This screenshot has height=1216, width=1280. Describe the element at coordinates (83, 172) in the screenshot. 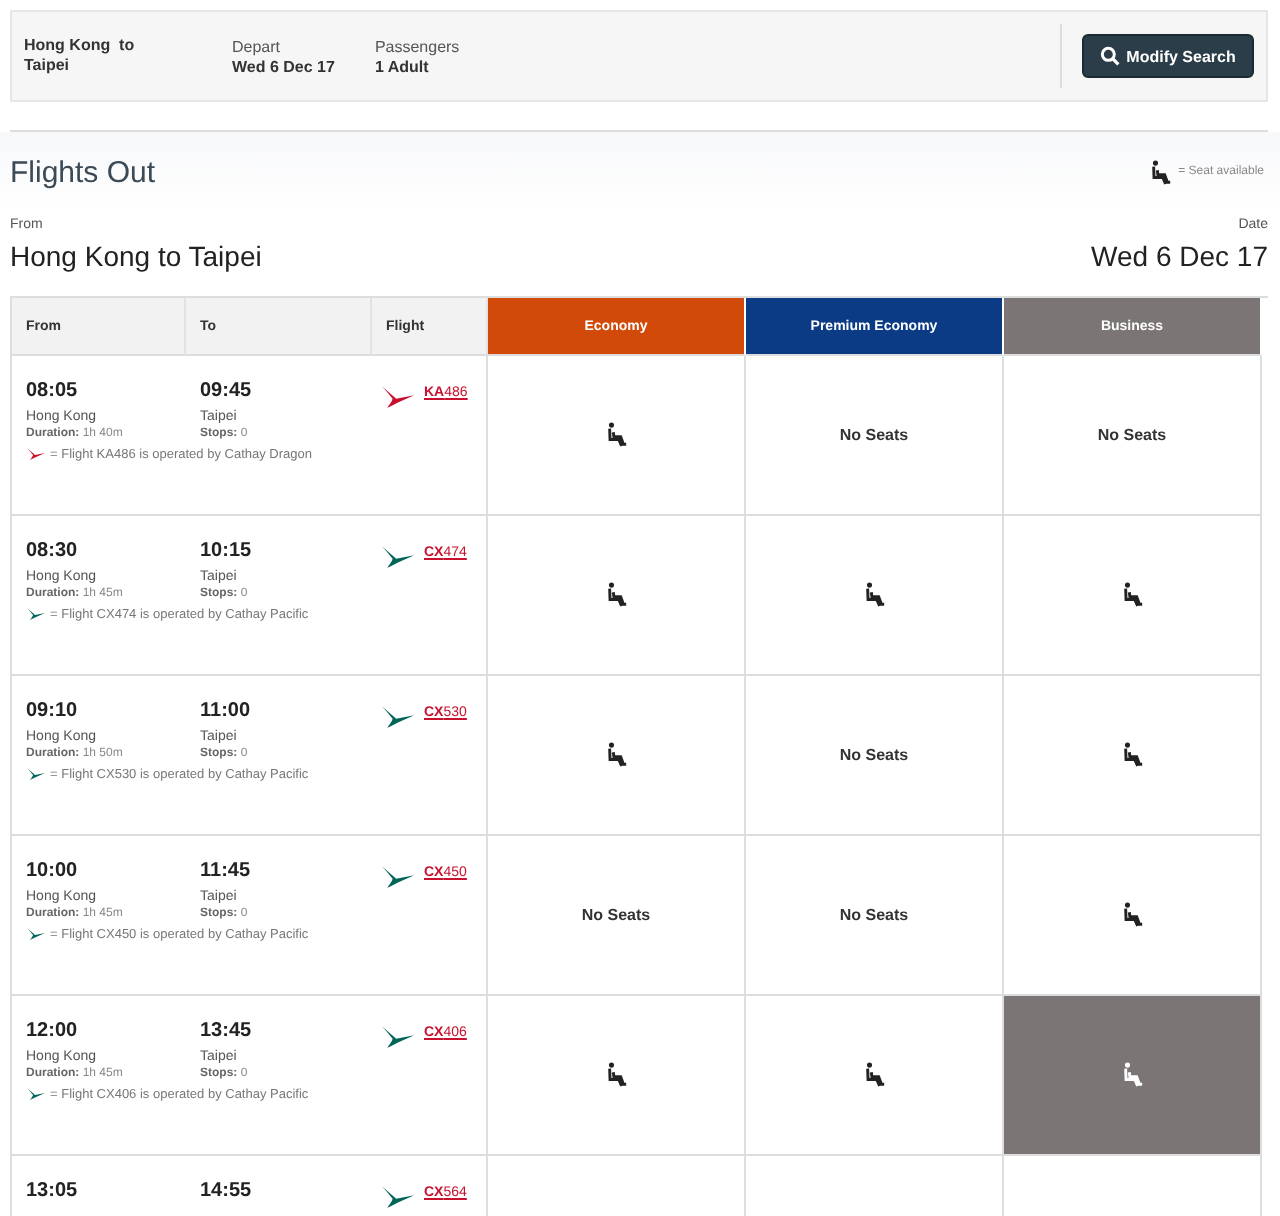

I see `section-title: Flights Out` at that location.